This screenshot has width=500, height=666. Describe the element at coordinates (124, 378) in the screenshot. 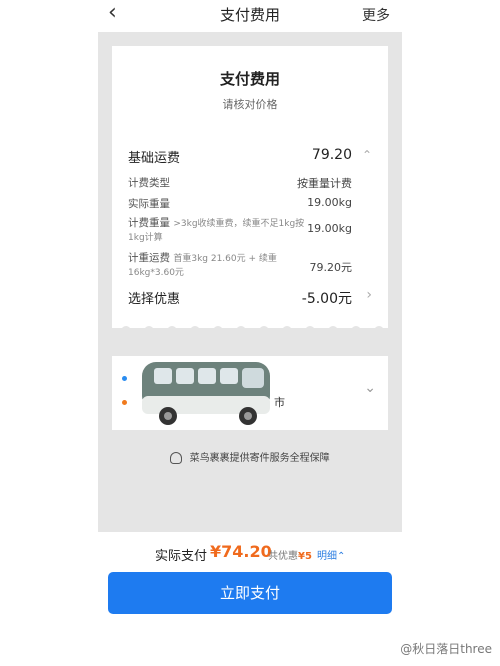

I see `sender-dot-icon` at that location.